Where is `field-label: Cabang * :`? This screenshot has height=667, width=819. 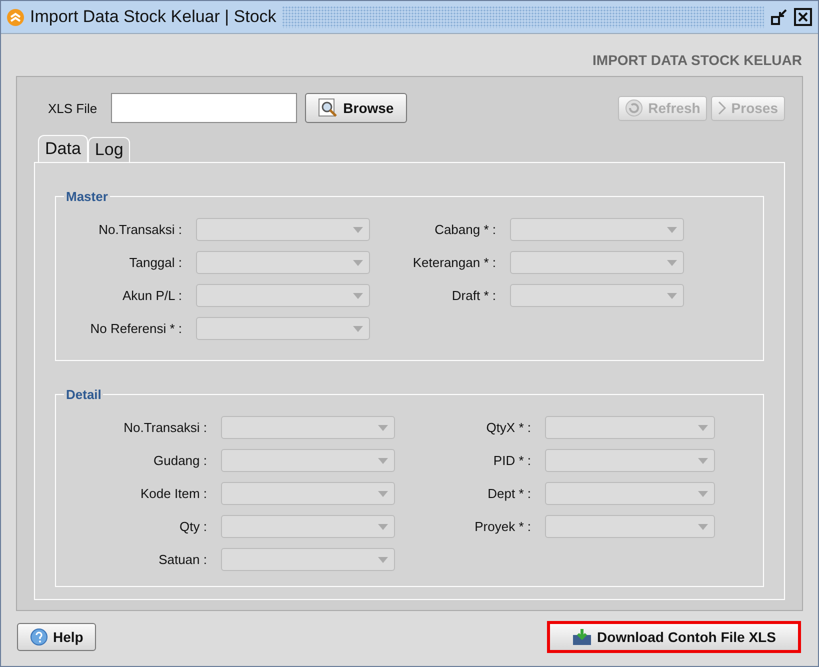
field-label: Cabang * : is located at coordinates (465, 229).